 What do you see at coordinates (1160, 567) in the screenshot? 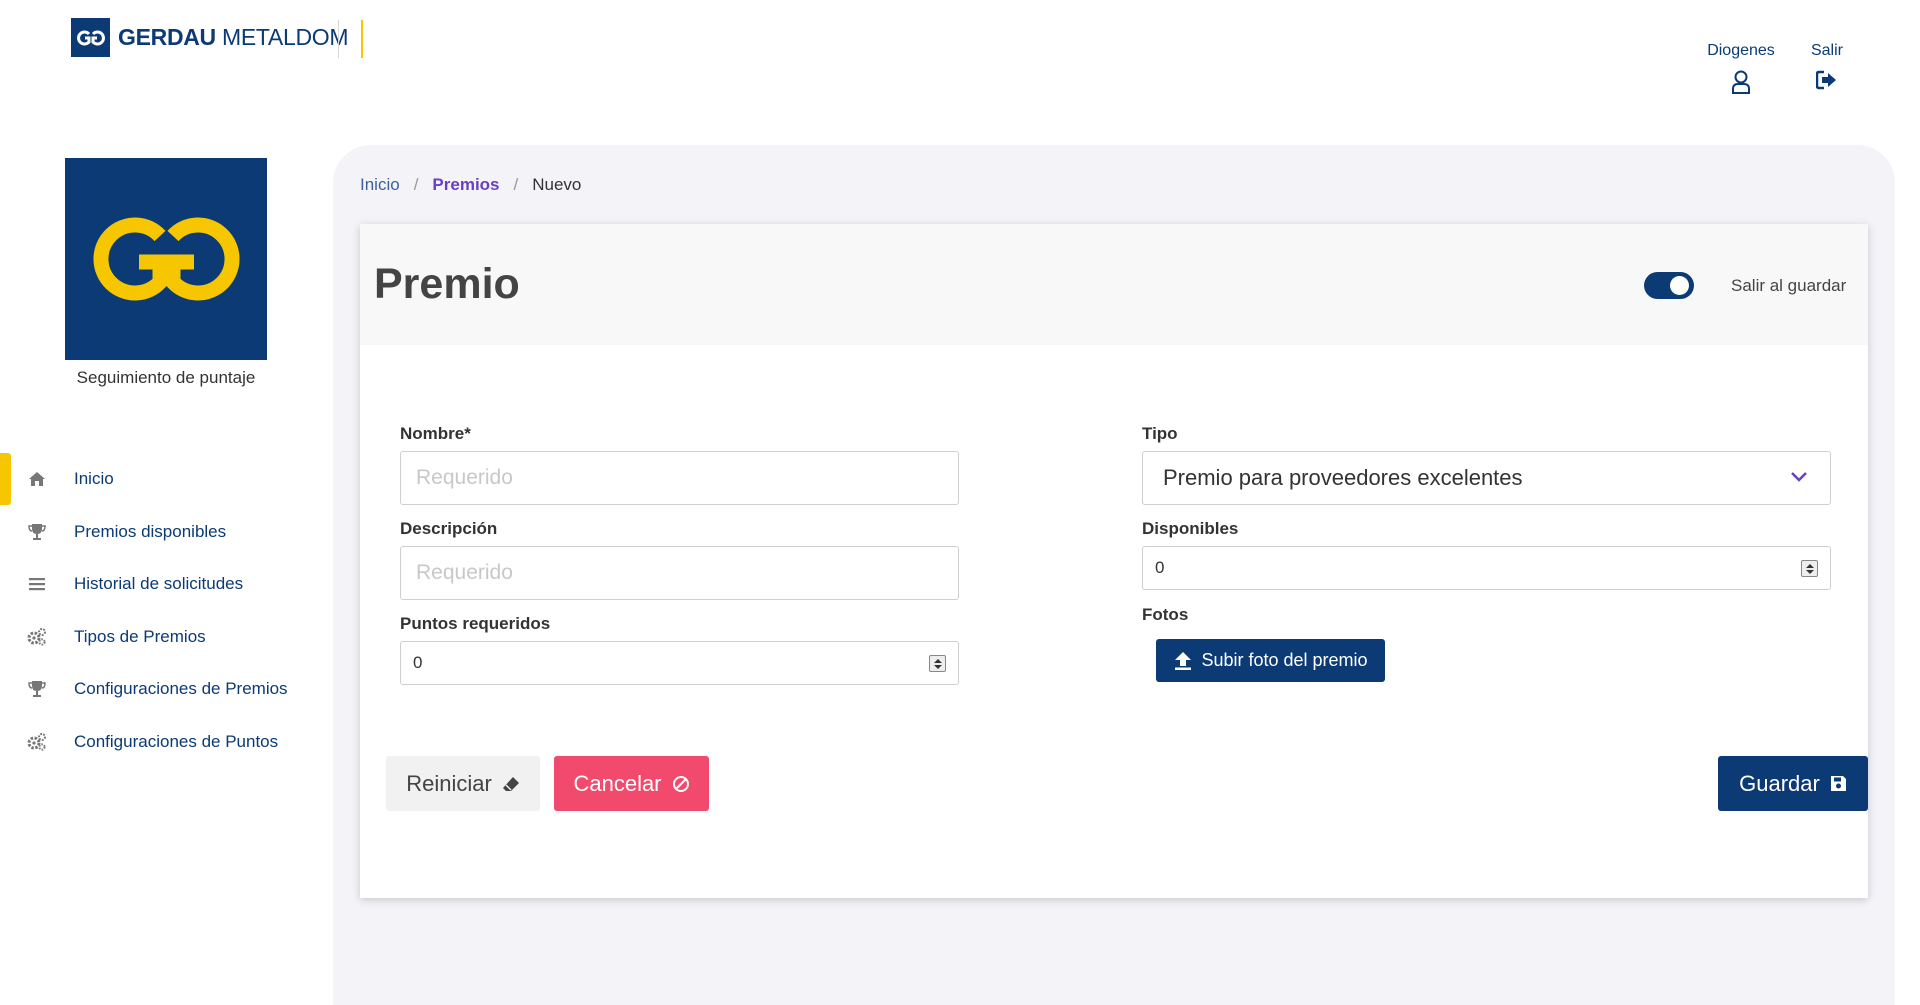
I see `disponibles-value: 0` at bounding box center [1160, 567].